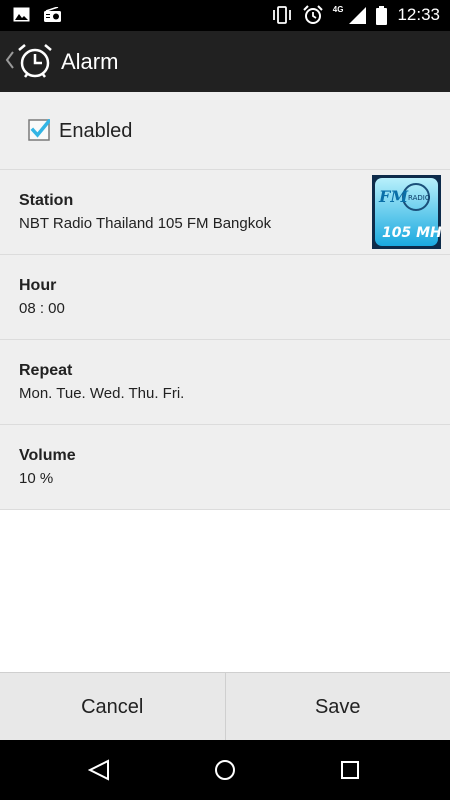 The width and height of the screenshot is (450, 800). What do you see at coordinates (225, 467) in the screenshot?
I see `volume-row: Volume 10 %` at bounding box center [225, 467].